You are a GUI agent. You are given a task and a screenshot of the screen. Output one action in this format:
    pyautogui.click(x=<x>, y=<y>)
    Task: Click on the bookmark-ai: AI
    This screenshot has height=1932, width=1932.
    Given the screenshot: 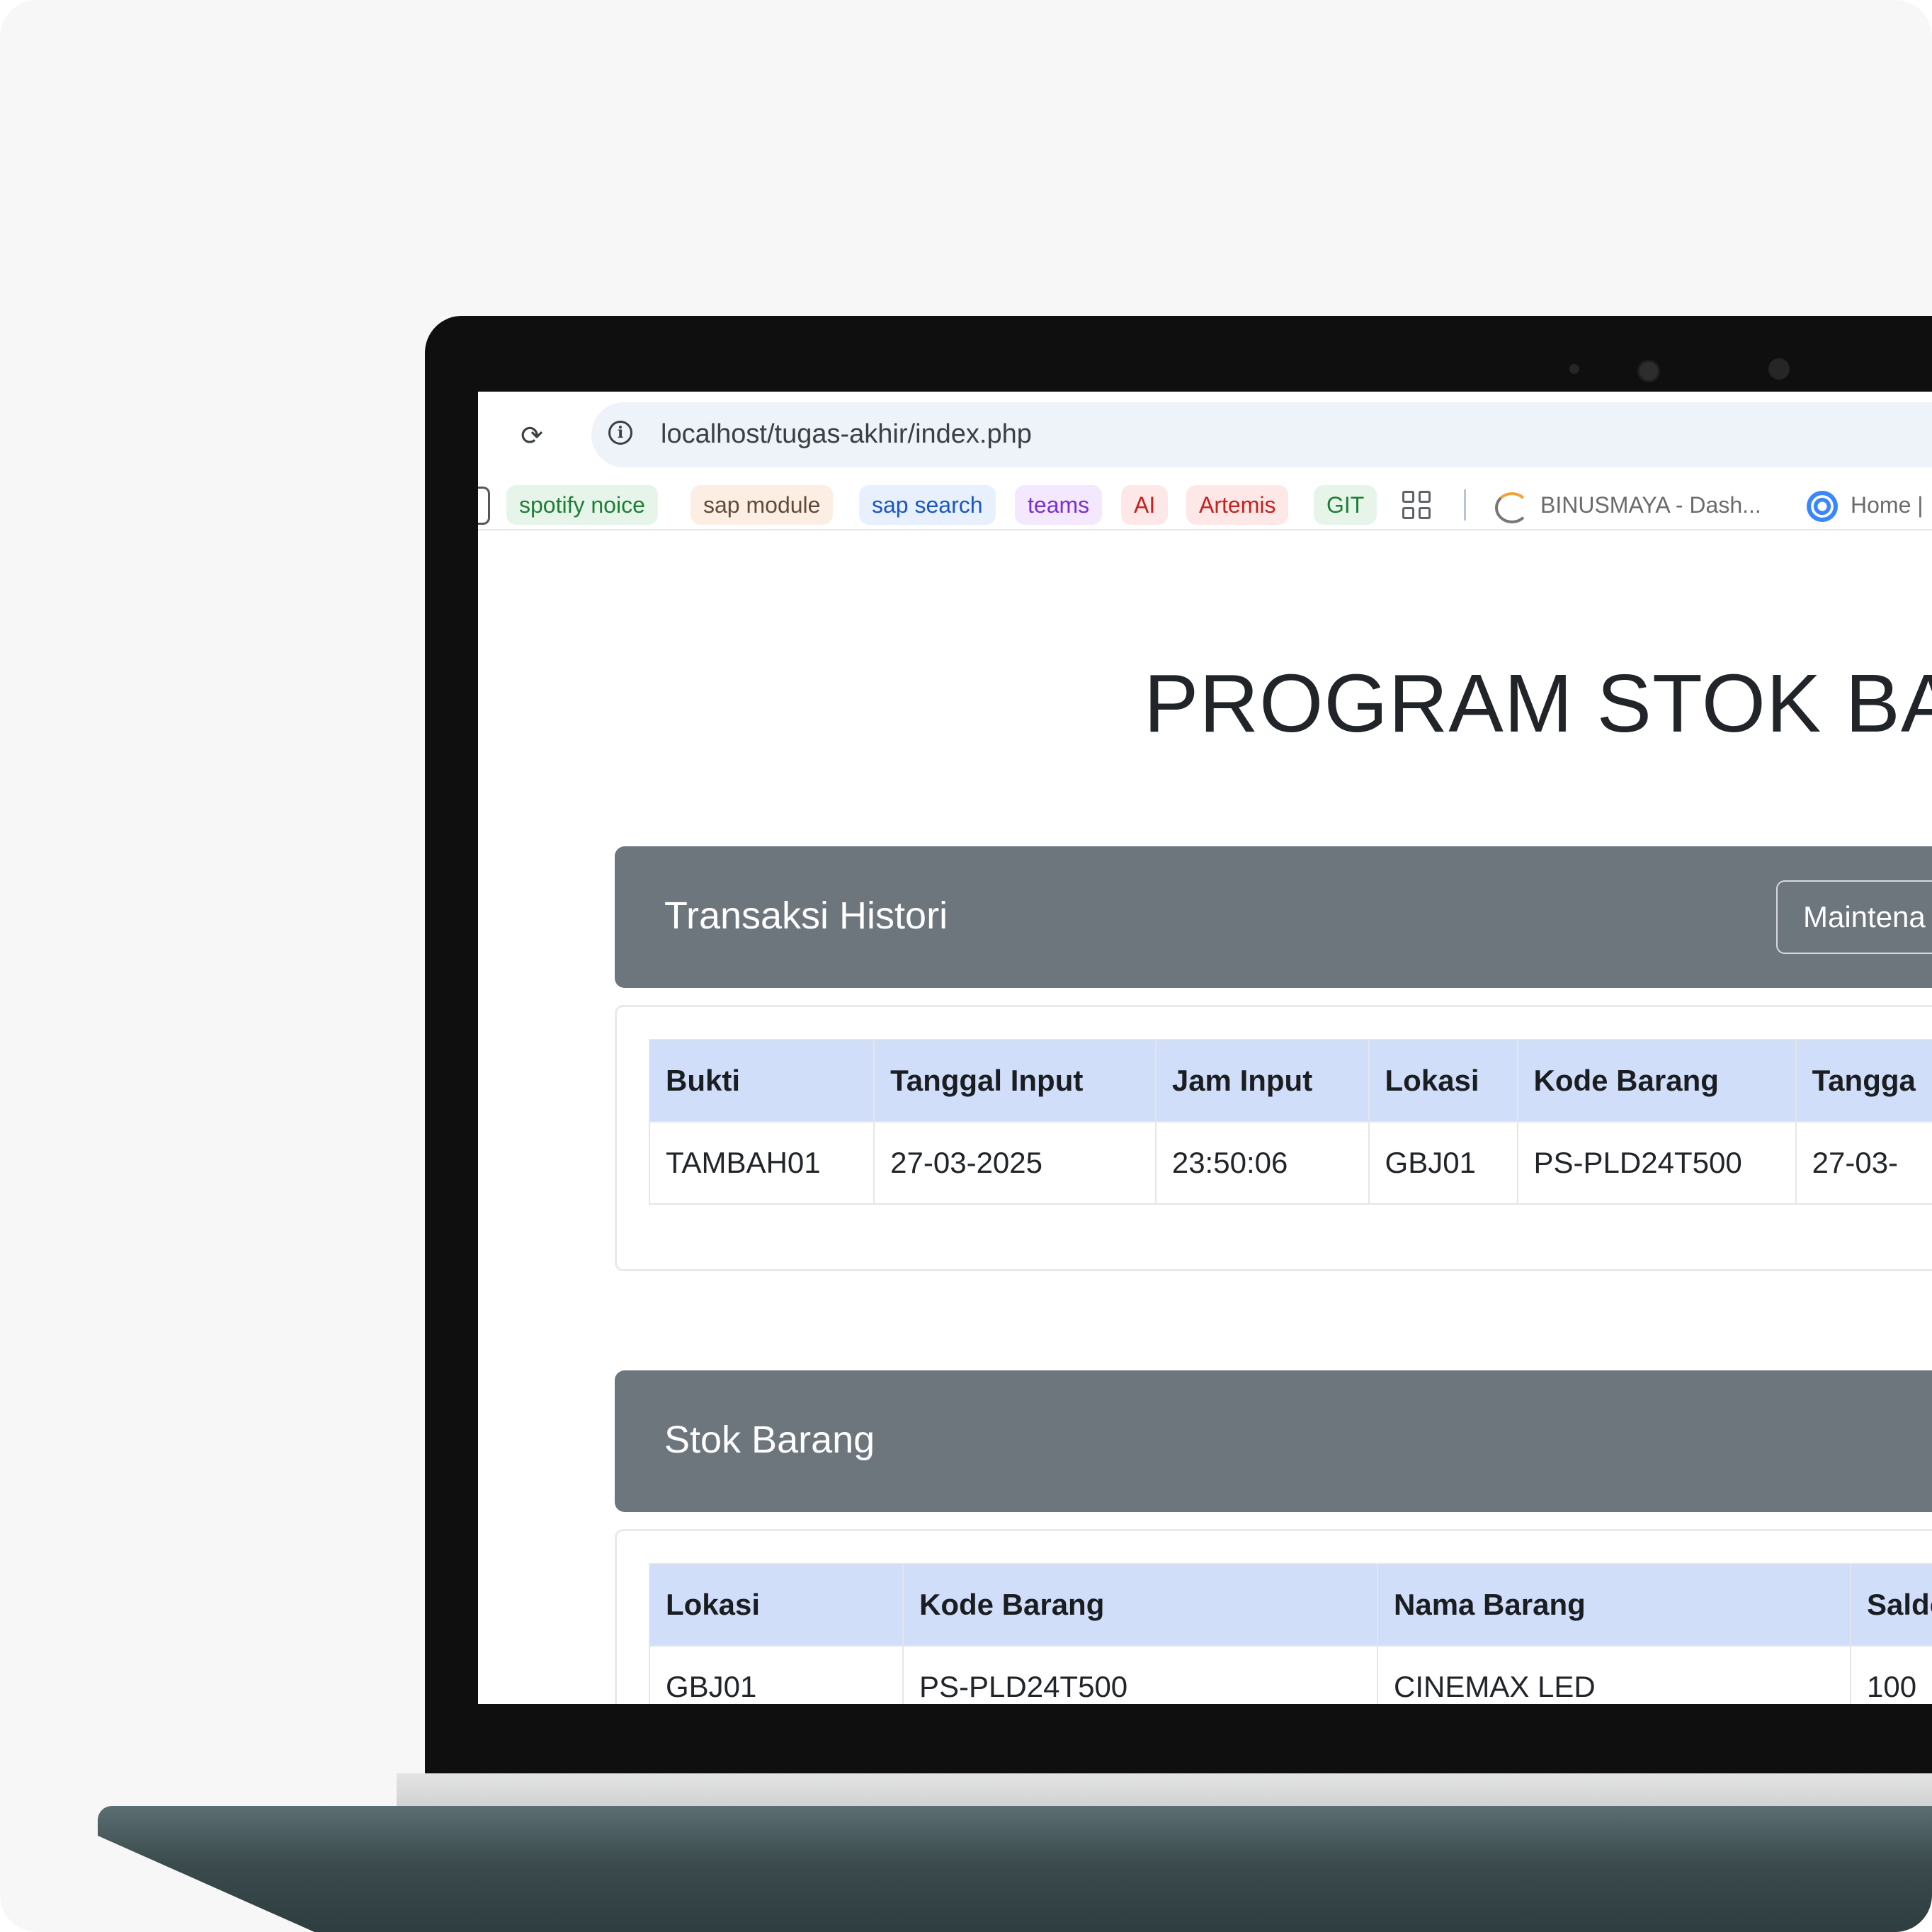 What is the action you would take?
    pyautogui.click(x=1145, y=505)
    